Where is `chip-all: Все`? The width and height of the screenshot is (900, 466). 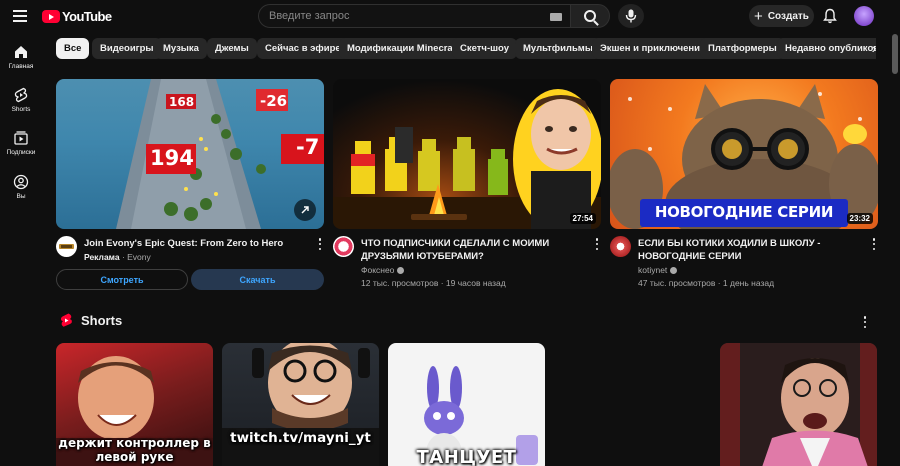 chip-all: Все is located at coordinates (73, 48).